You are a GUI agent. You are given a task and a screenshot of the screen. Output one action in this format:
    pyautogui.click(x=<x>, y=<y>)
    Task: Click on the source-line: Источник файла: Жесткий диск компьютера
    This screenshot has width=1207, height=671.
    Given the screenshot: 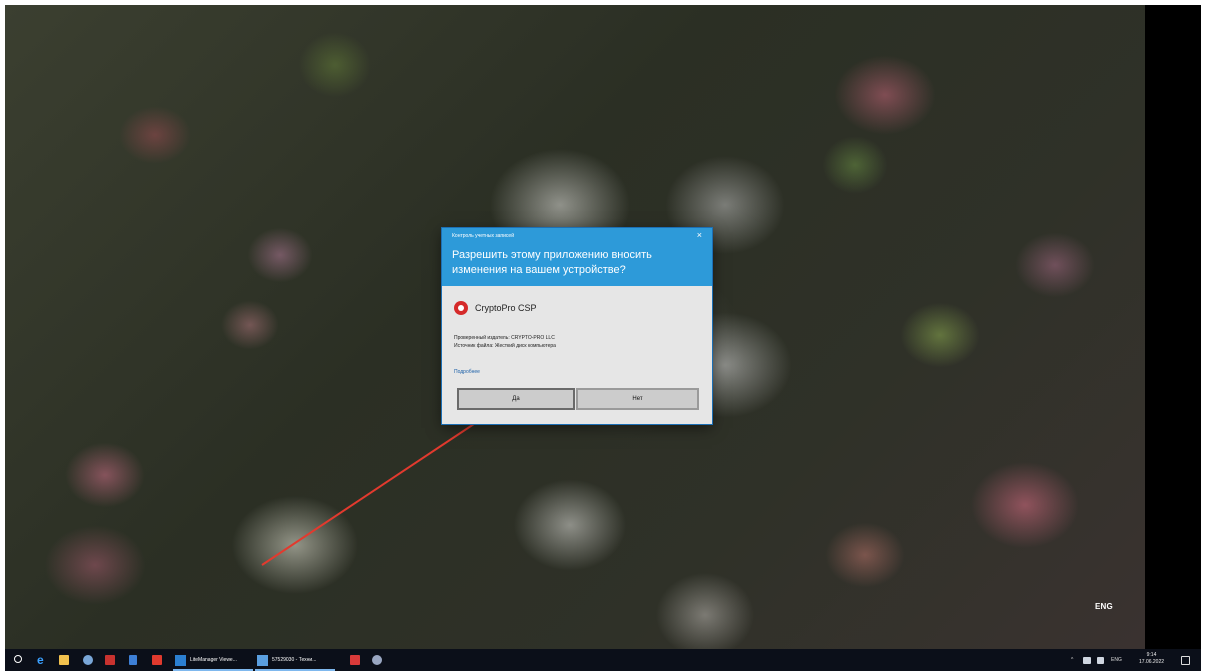 What is the action you would take?
    pyautogui.click(x=505, y=346)
    